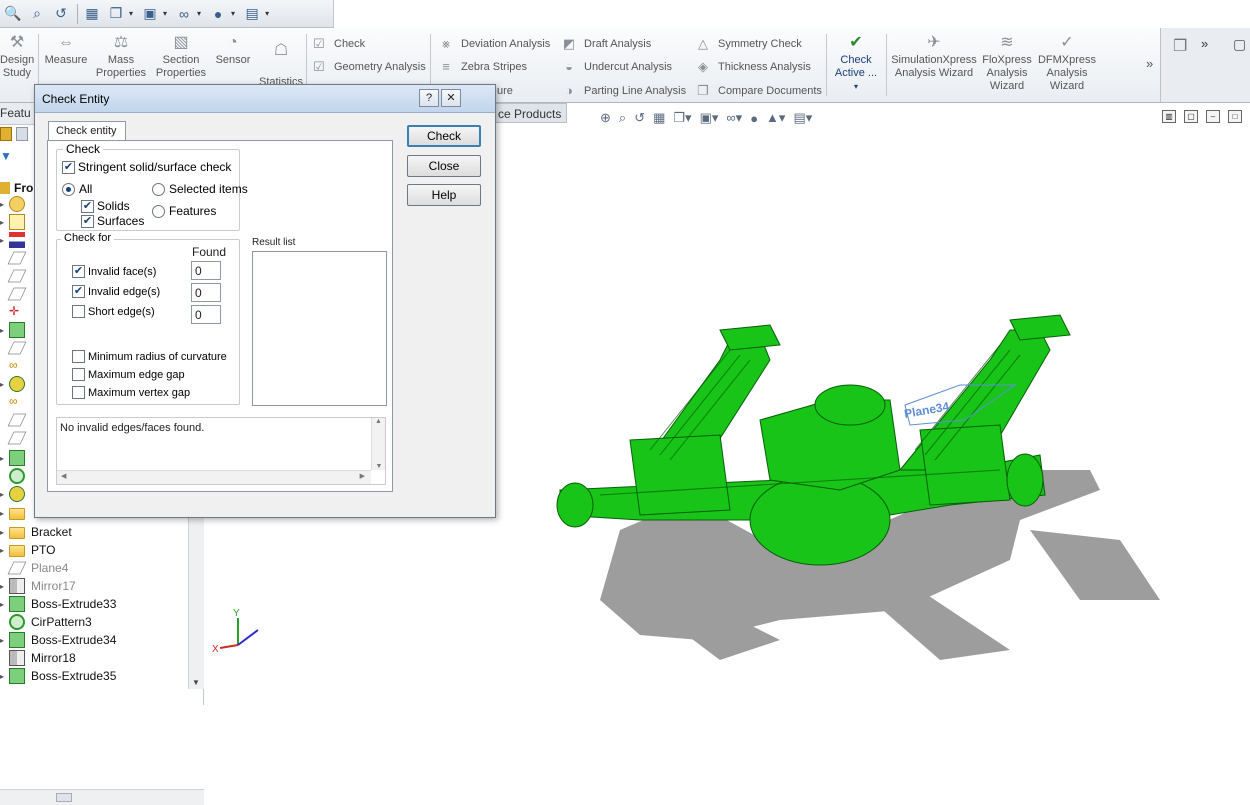 Image resolution: width=1250 pixels, height=805 pixels. Describe the element at coordinates (379, 466) in the screenshot. I see `scroll-down-icon: ▼` at that location.